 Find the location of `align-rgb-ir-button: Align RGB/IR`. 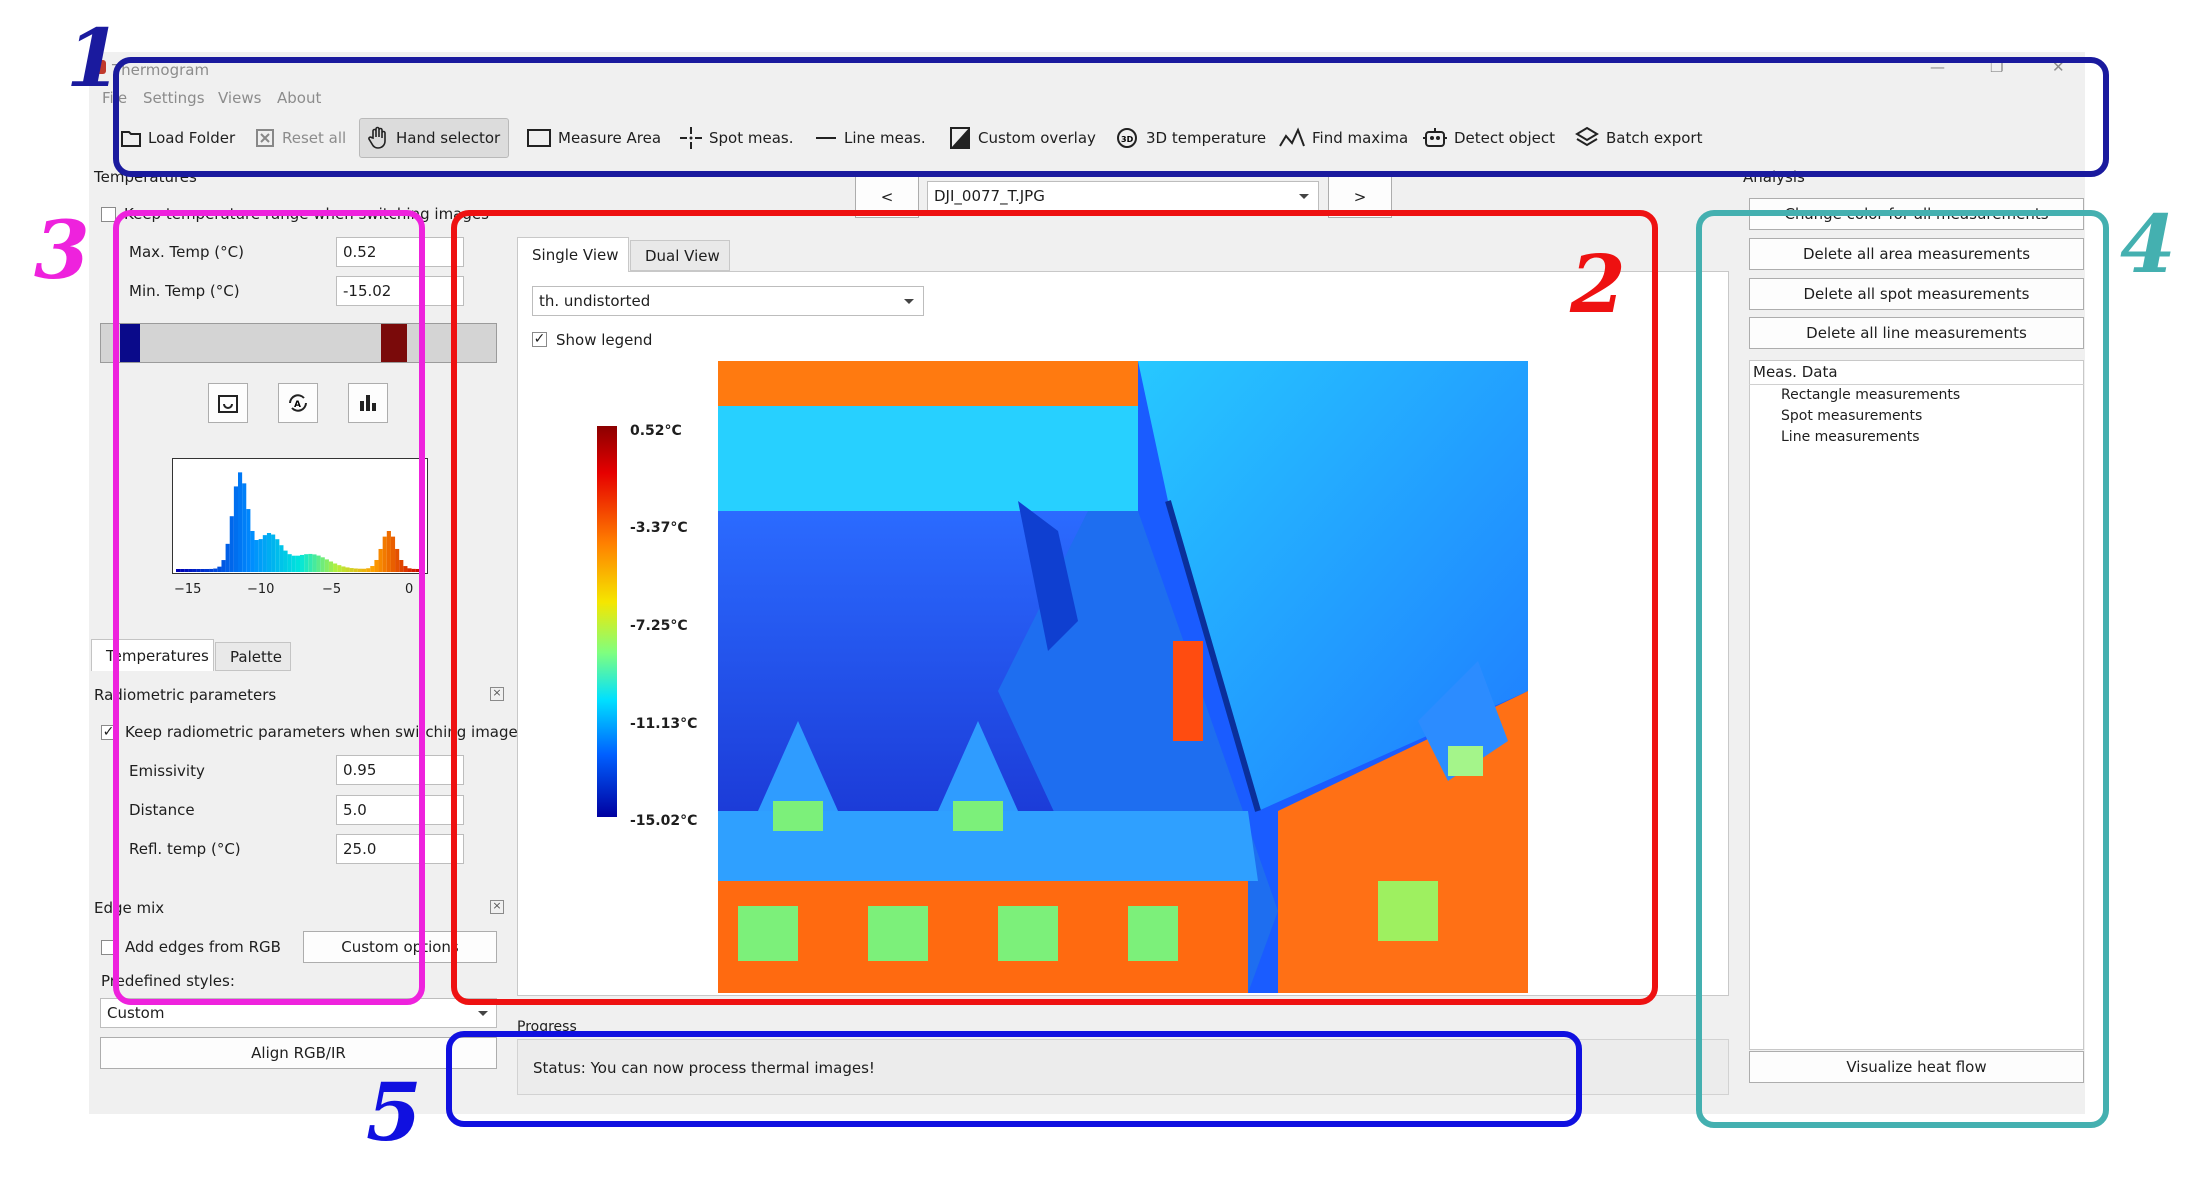

align-rgb-ir-button: Align RGB/IR is located at coordinates (298, 1053).